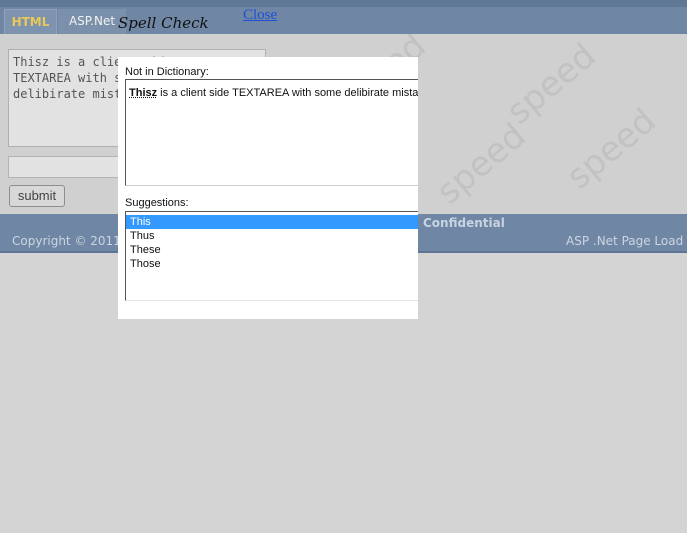 The image size is (687, 533). Describe the element at coordinates (272, 250) in the screenshot. I see `suggestion-item: These` at that location.